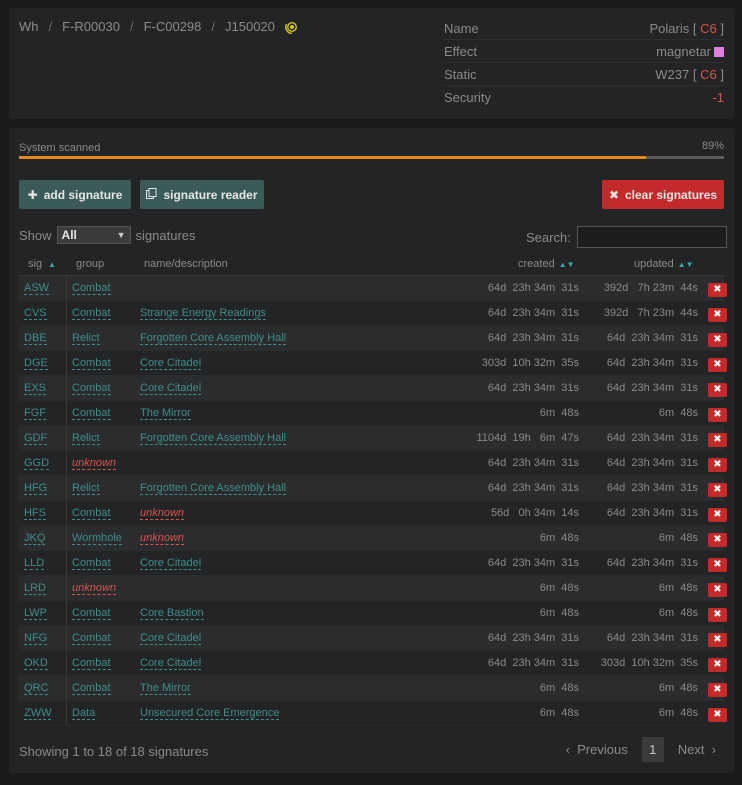 The width and height of the screenshot is (742, 785). Describe the element at coordinates (84, 713) in the screenshot. I see `sig-group: Data` at that location.